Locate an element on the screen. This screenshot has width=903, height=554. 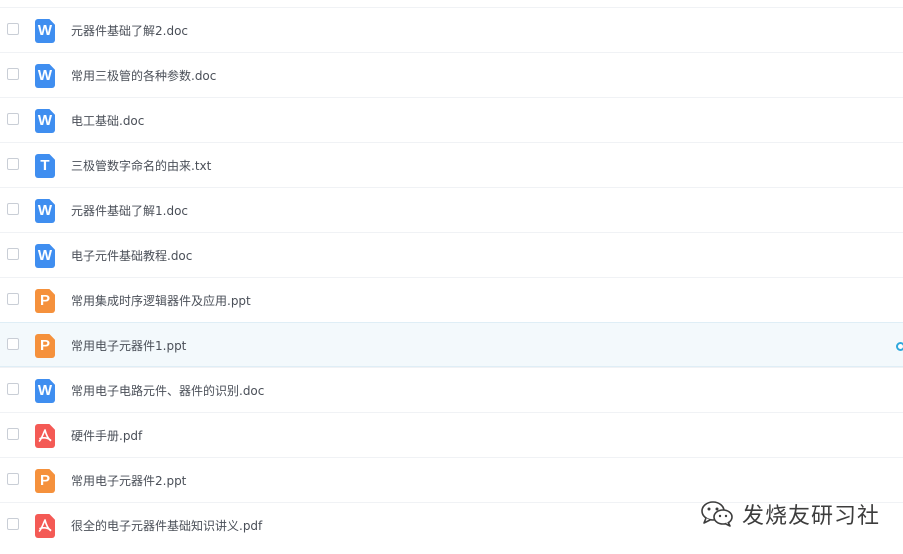
file-row: T 三极管数字命名的由来.txt is located at coordinates (451, 164).